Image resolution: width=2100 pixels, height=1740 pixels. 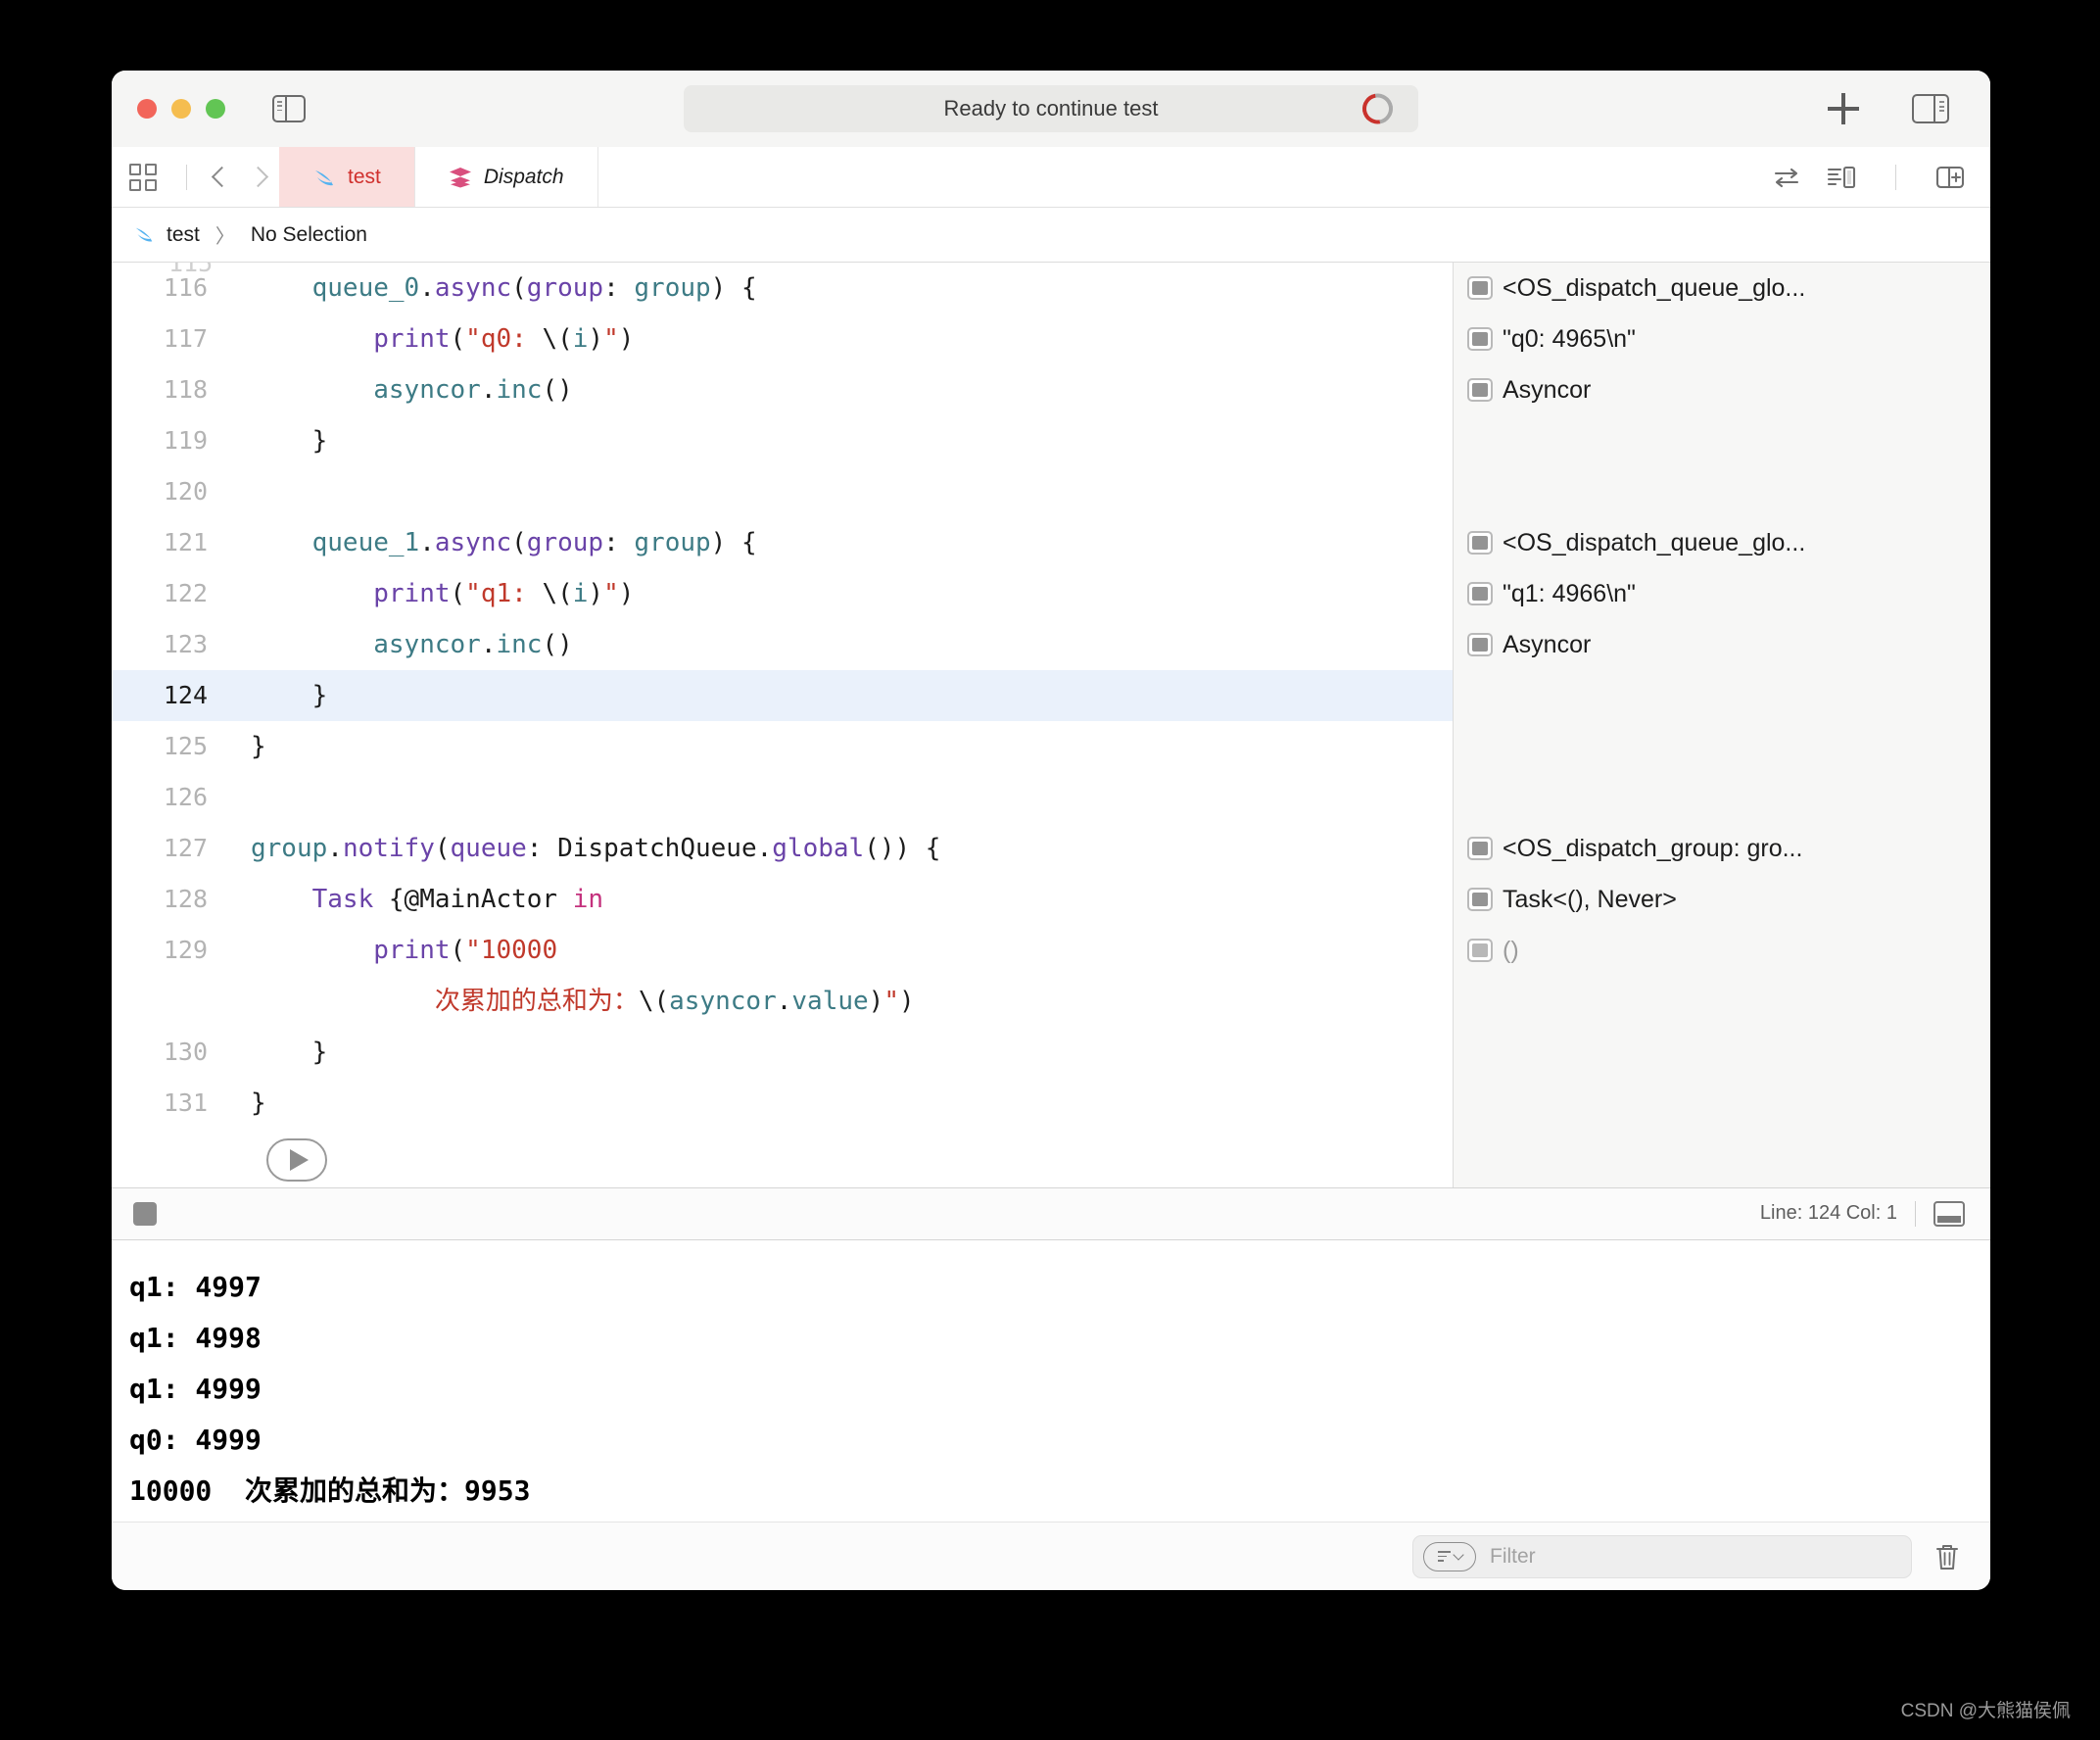 I want to click on editor-tab-bar: test Dispatch, so click(x=1051, y=177).